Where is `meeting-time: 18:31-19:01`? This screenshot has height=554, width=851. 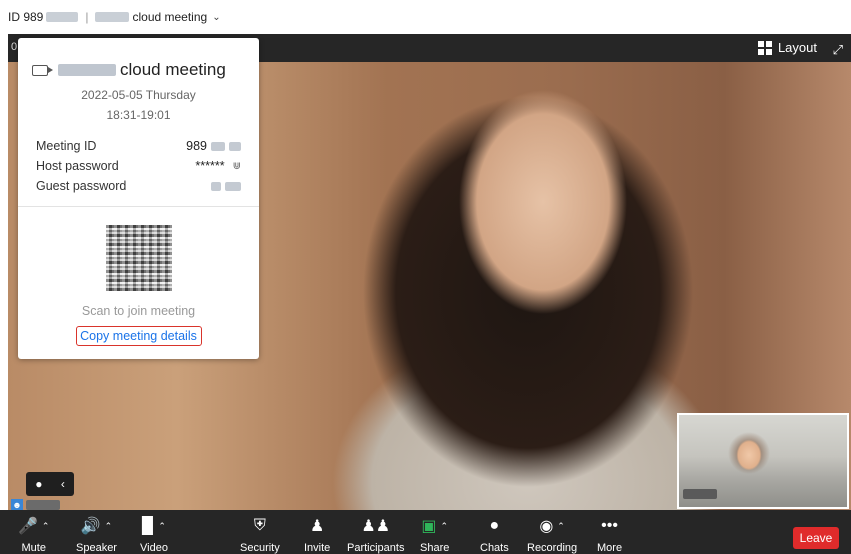
meeting-time: 18:31-19:01 is located at coordinates (138, 115).